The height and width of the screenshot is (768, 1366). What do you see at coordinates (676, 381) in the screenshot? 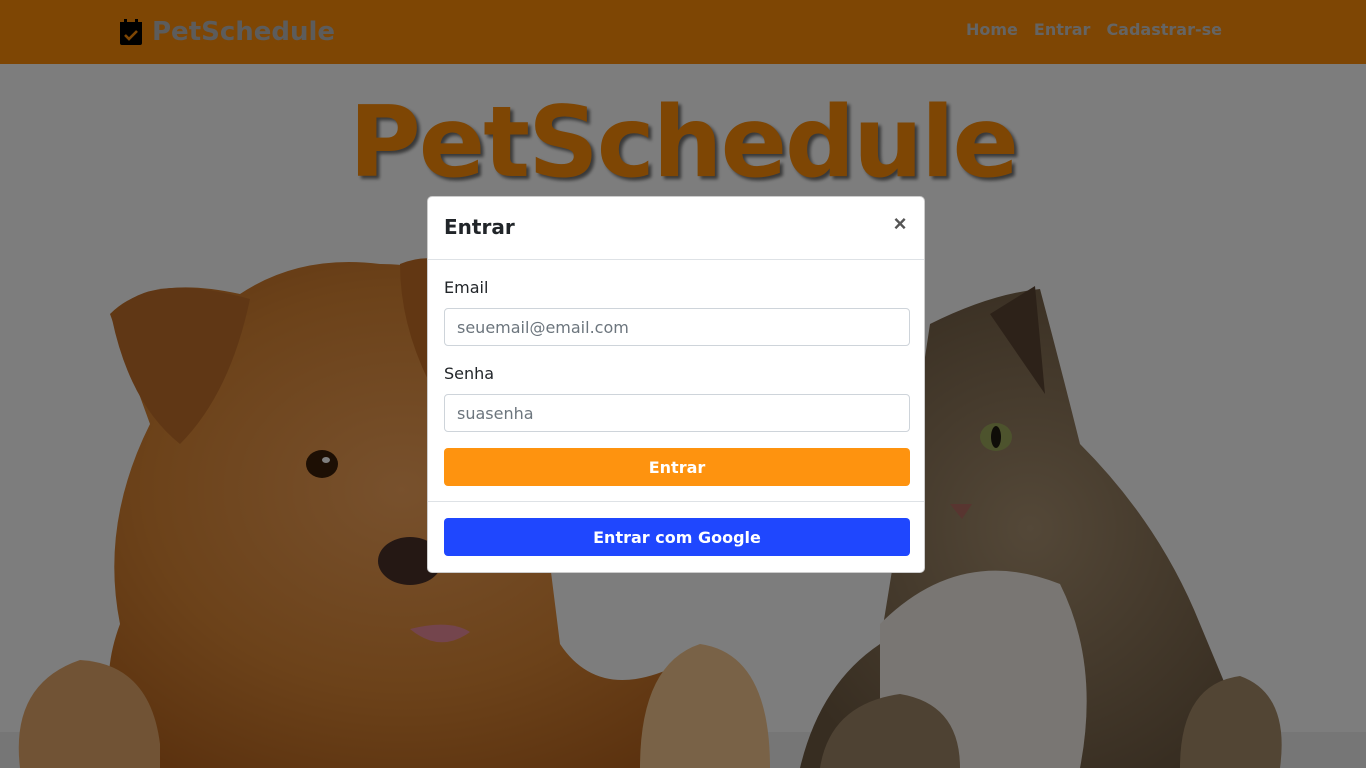
I see `modal-body: Email Senha Entrar` at bounding box center [676, 381].